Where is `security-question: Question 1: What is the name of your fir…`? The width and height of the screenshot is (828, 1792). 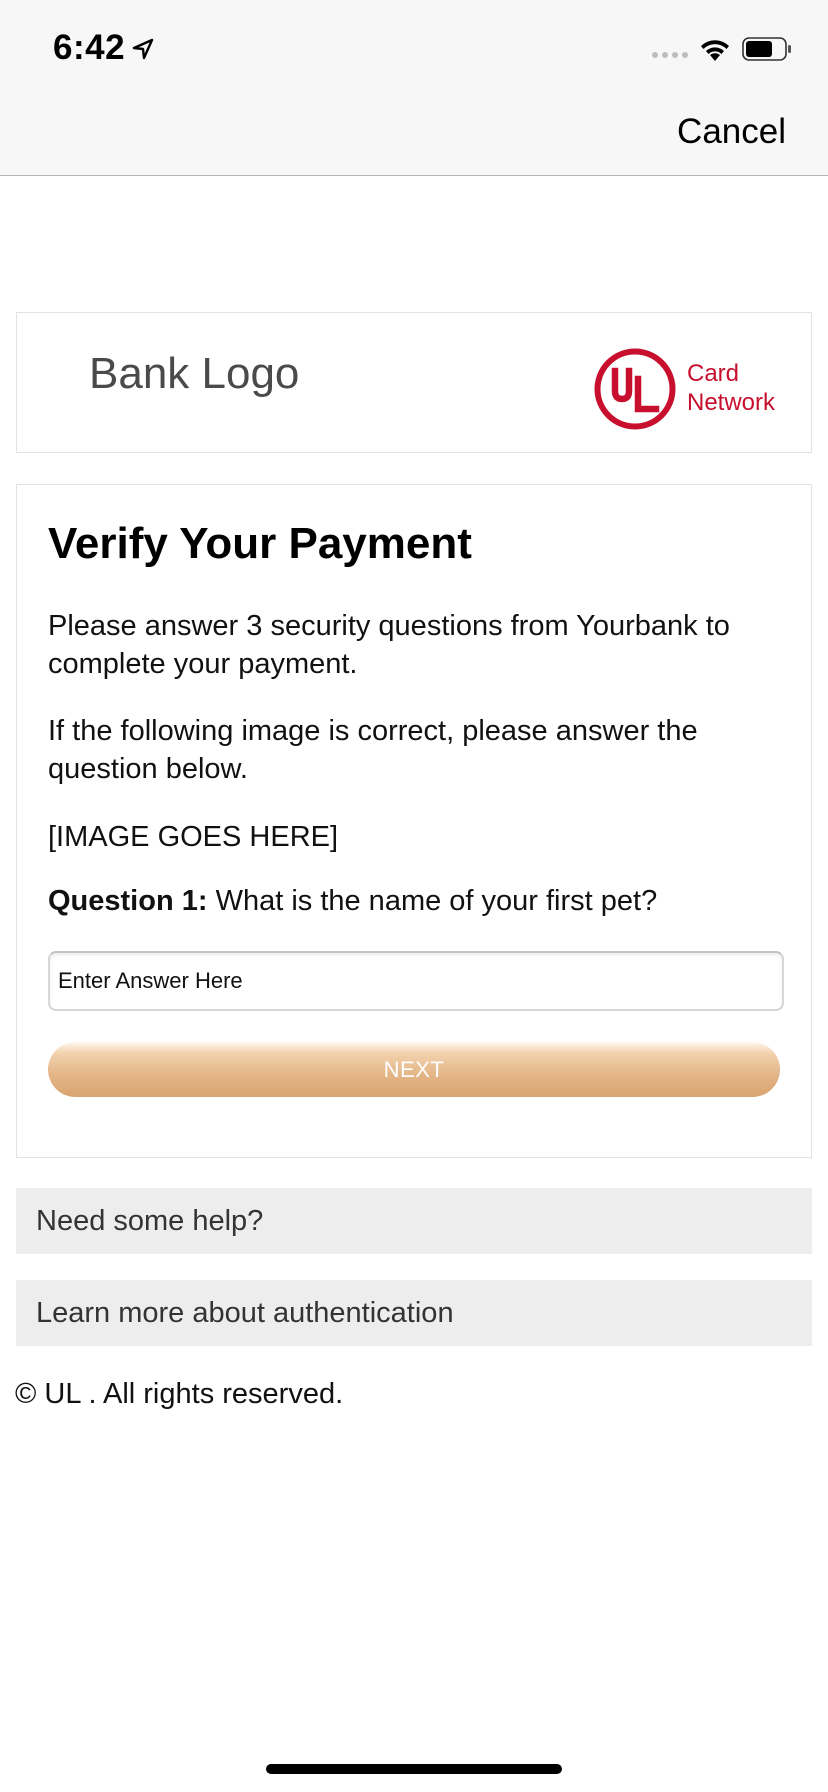 security-question: Question 1: What is the name of your fir… is located at coordinates (352, 901).